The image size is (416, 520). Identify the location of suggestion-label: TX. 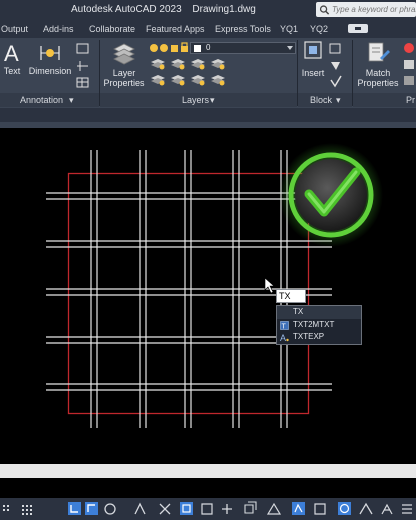
(298, 311).